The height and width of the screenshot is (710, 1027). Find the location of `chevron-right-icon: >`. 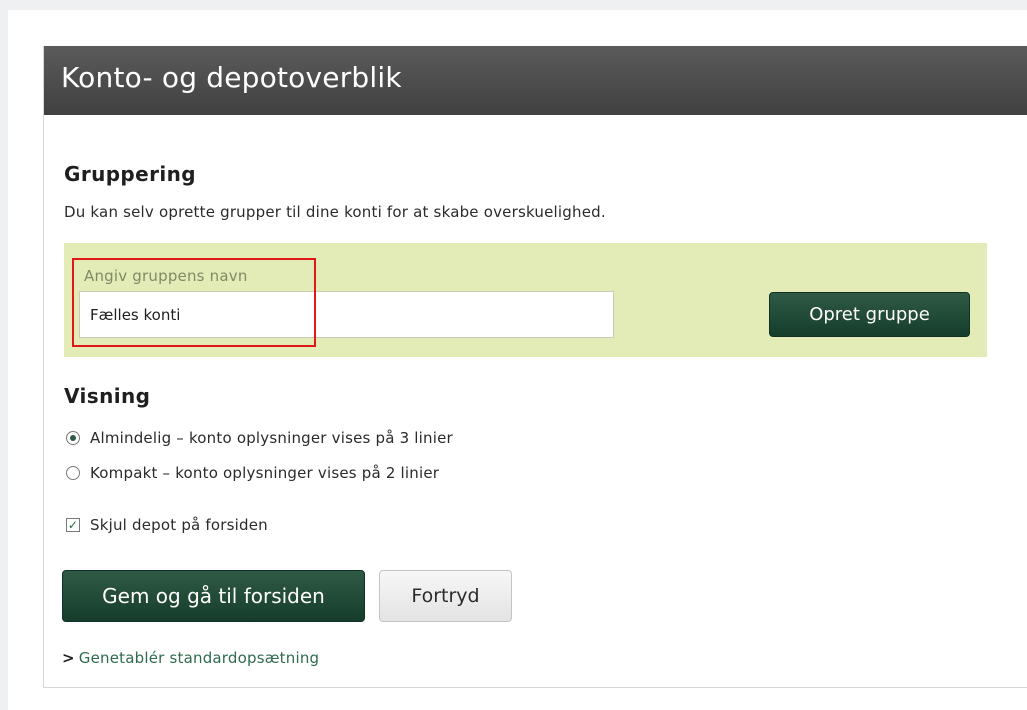

chevron-right-icon: > is located at coordinates (68, 658).